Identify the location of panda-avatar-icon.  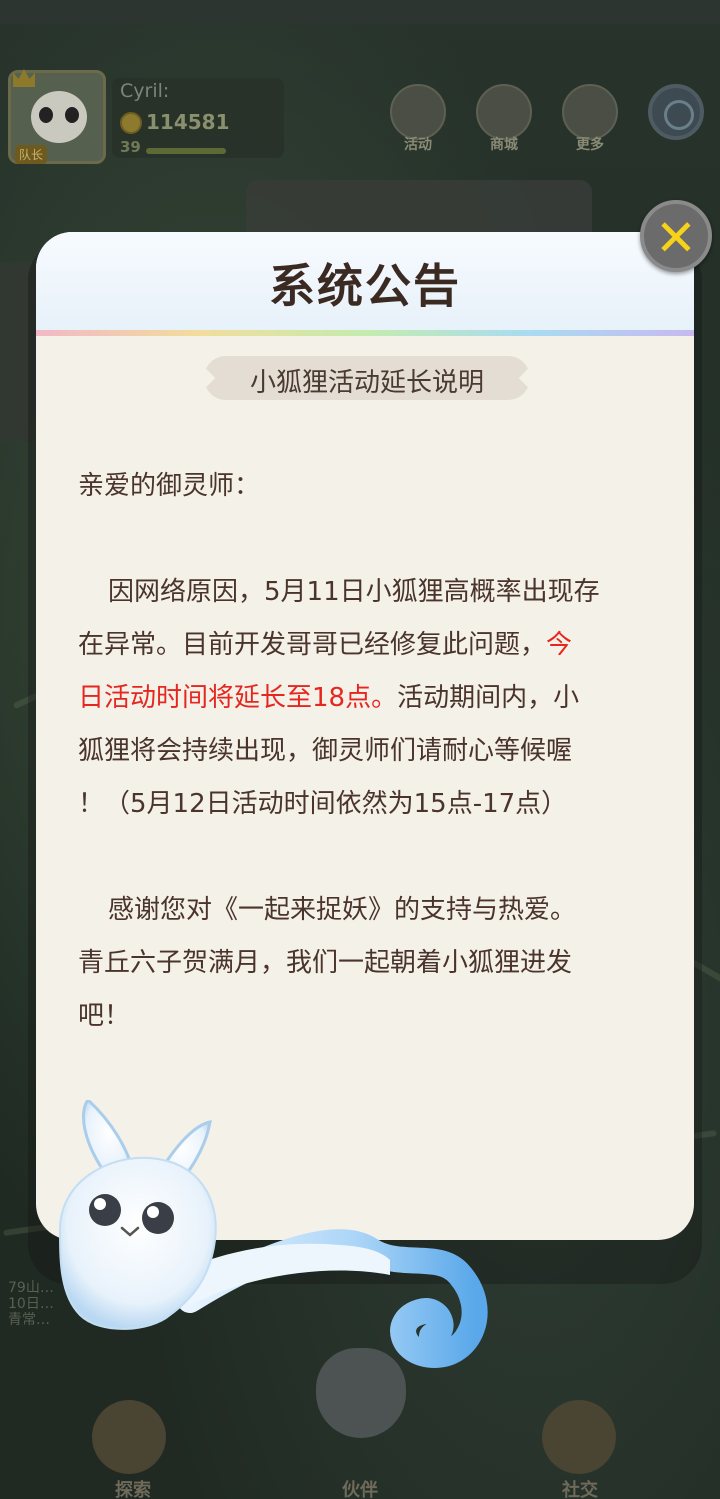
(59, 117).